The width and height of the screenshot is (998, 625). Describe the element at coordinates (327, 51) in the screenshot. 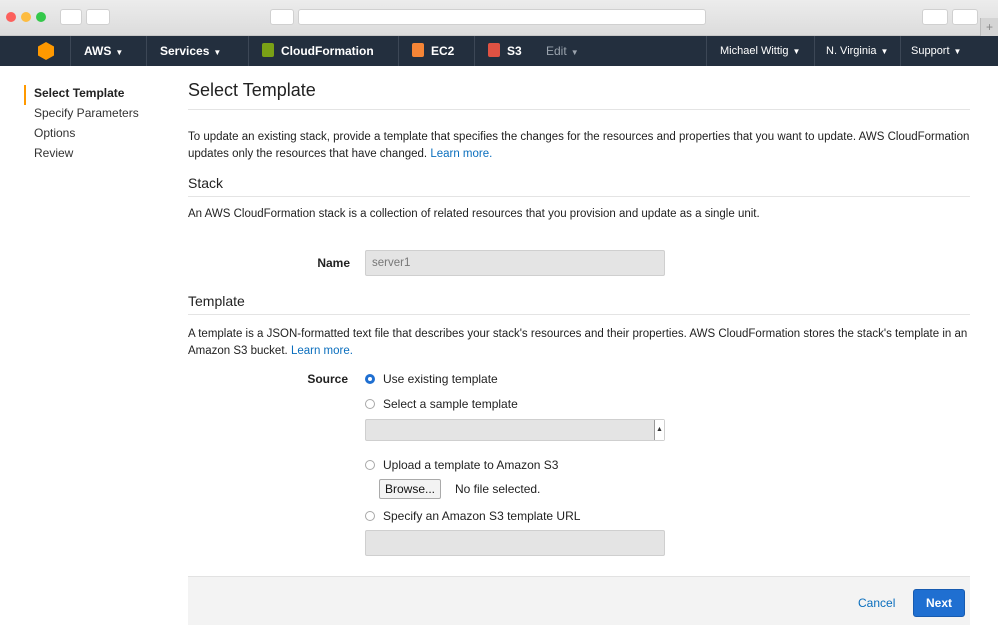

I see `cloudformation-shortcut-label: CloudFormation` at that location.